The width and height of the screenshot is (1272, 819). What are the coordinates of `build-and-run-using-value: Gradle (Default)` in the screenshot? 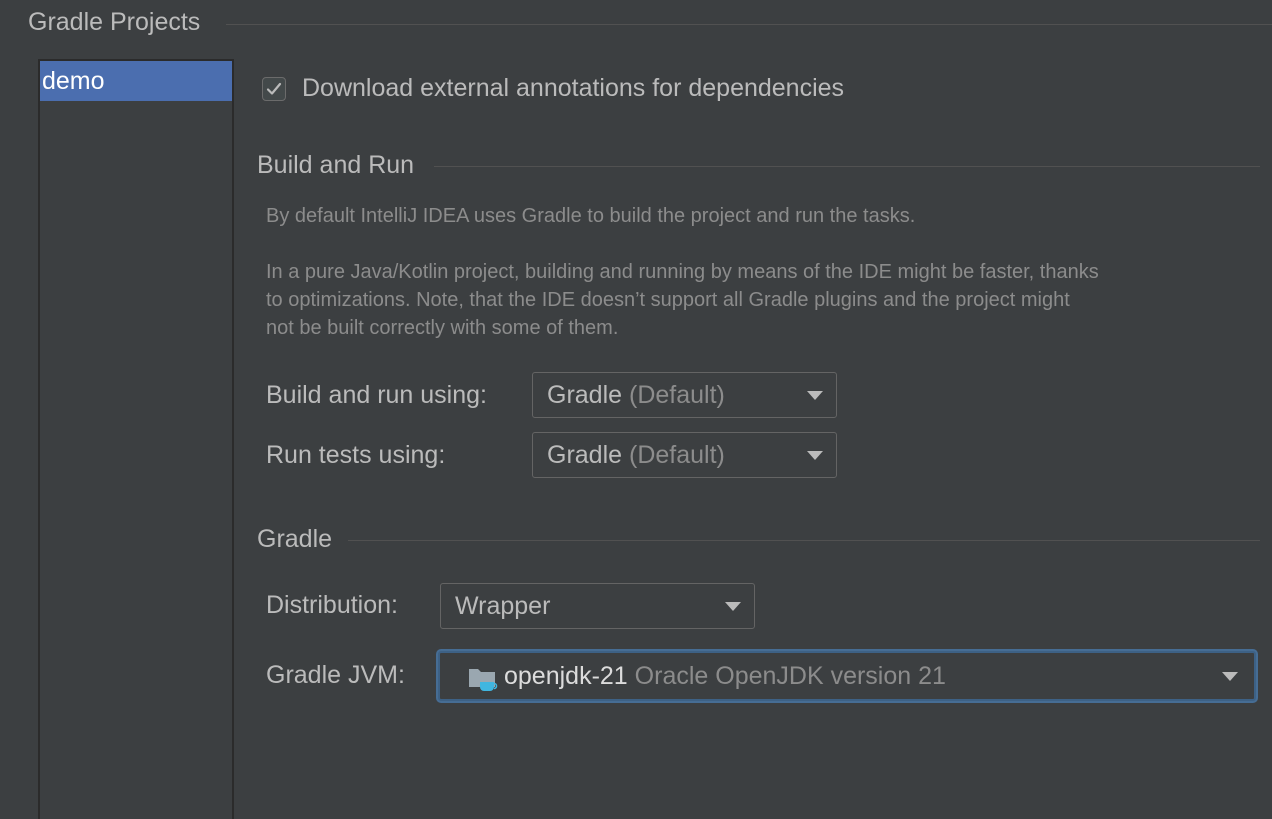 It's located at (636, 395).